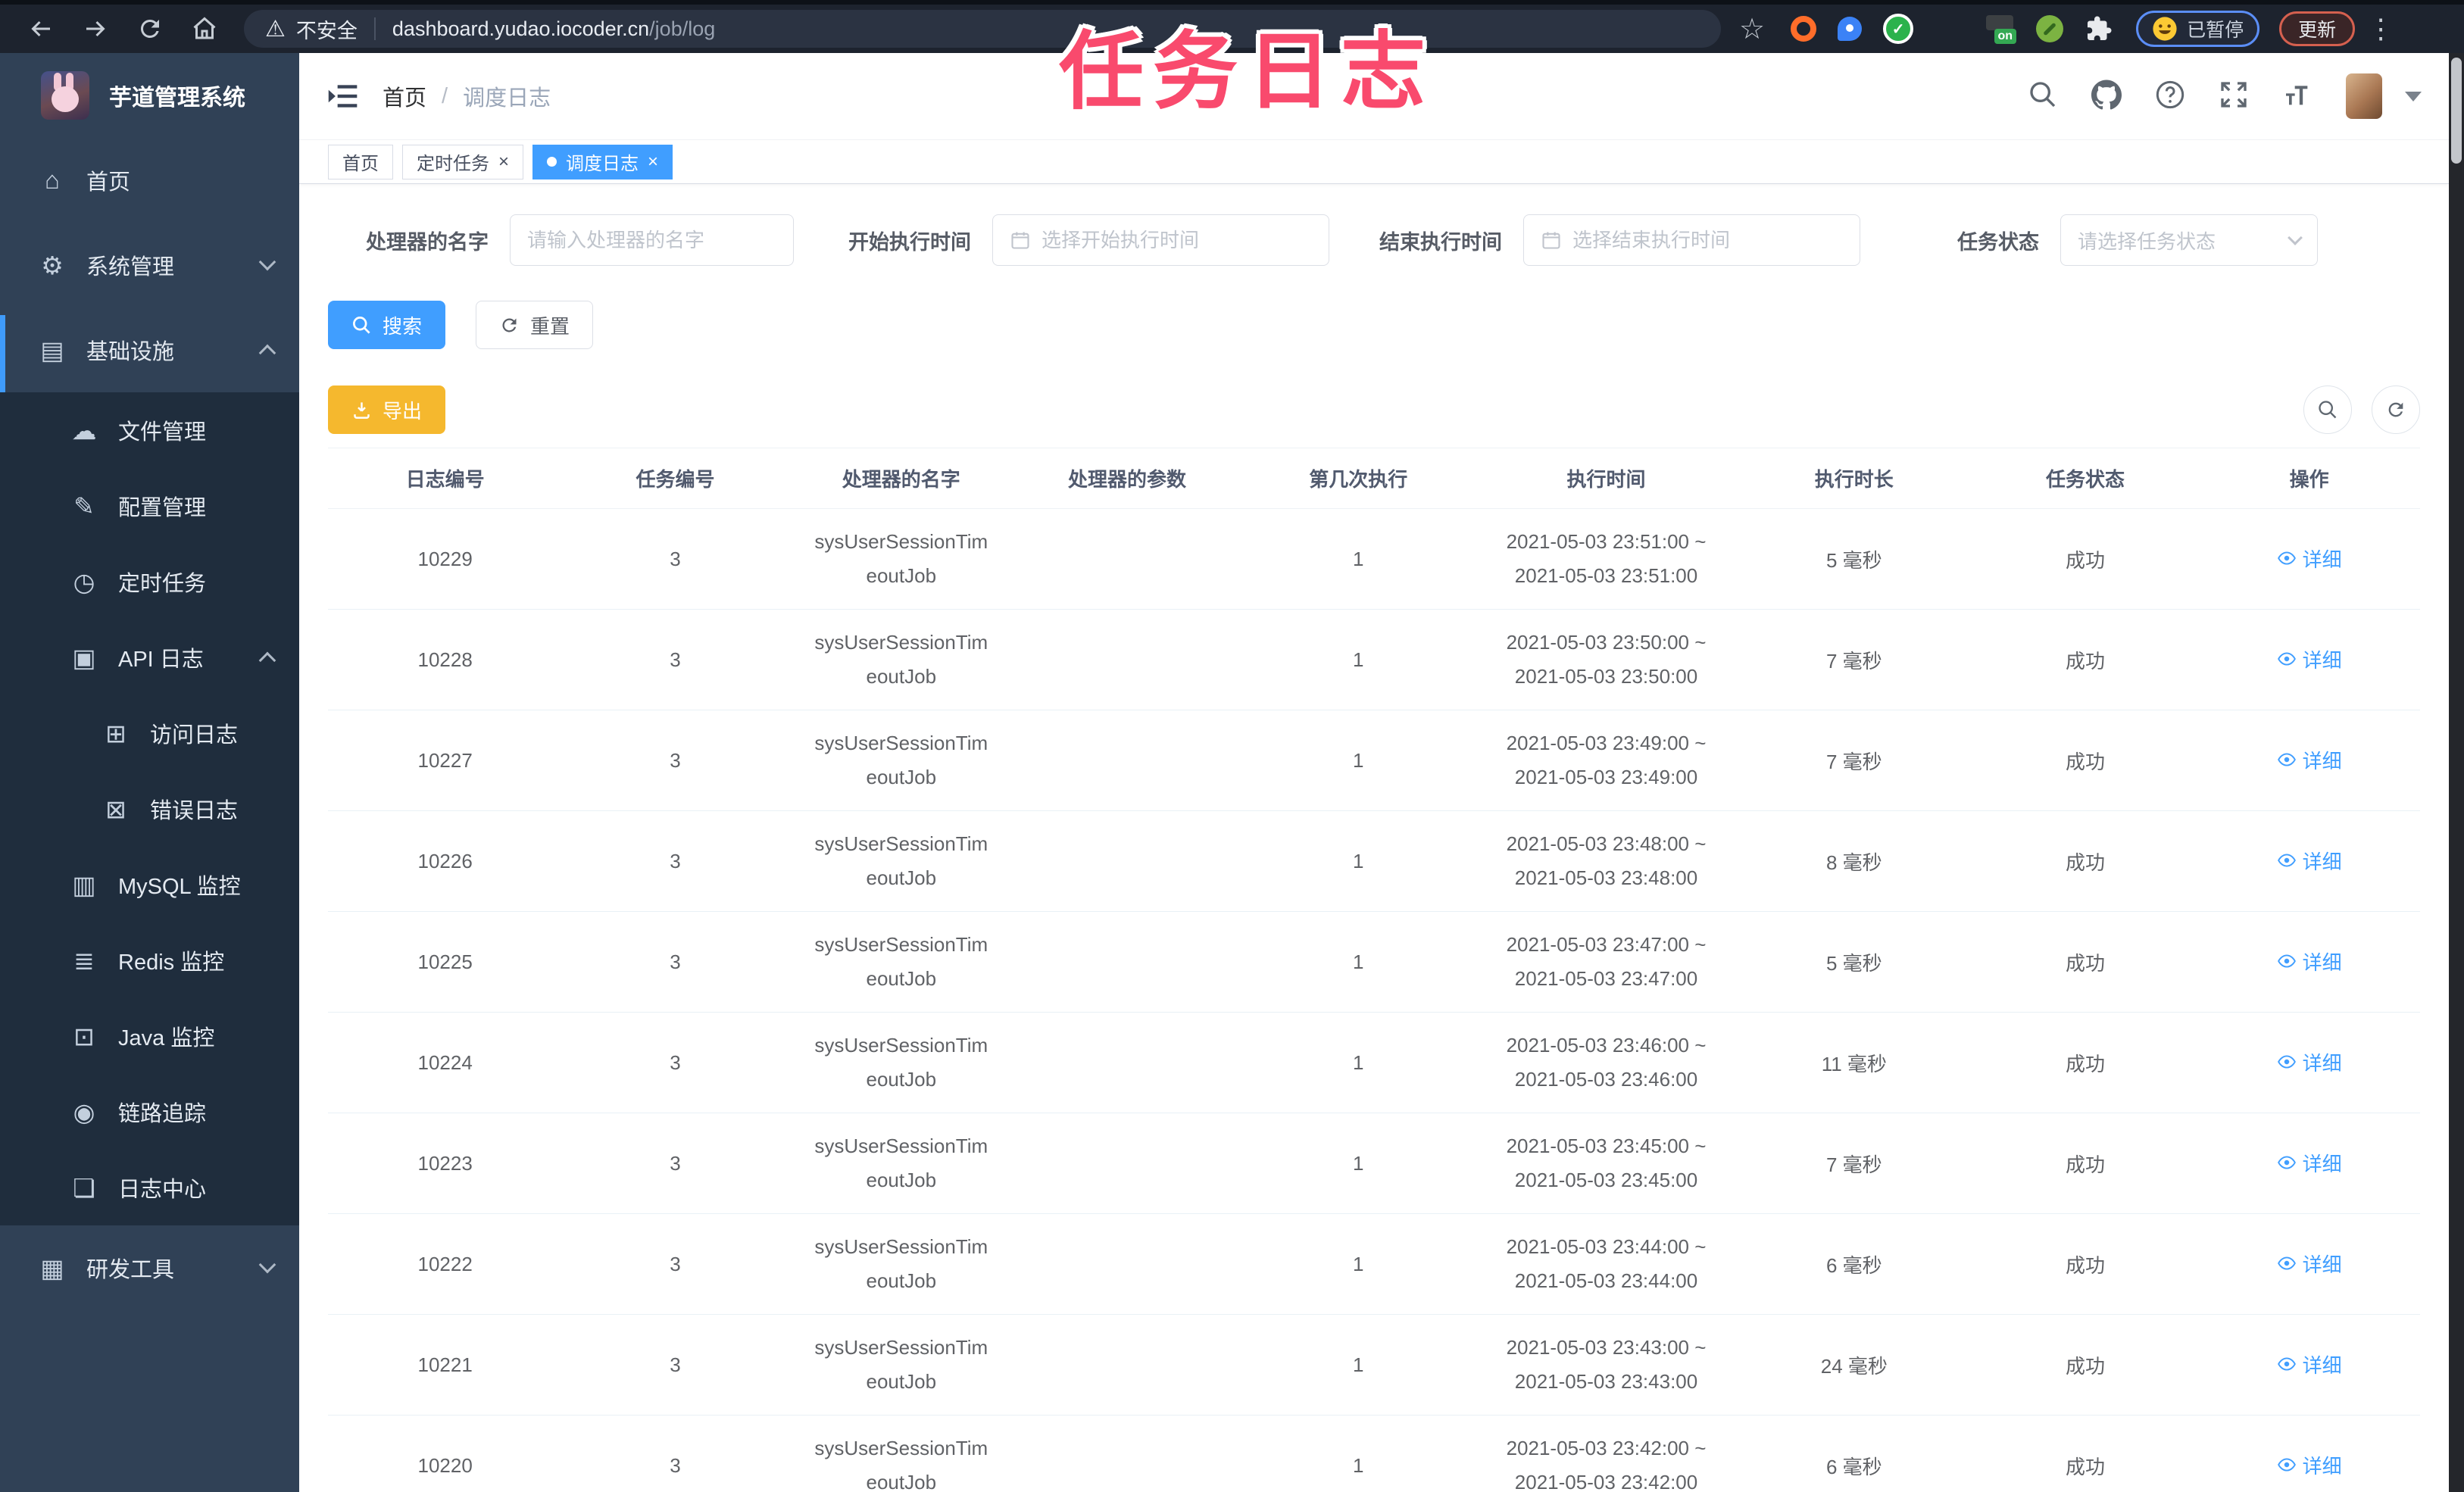 This screenshot has height=1492, width=2464. Describe the element at coordinates (2380, 29) in the screenshot. I see `browser-menu-icon: ⋮` at that location.